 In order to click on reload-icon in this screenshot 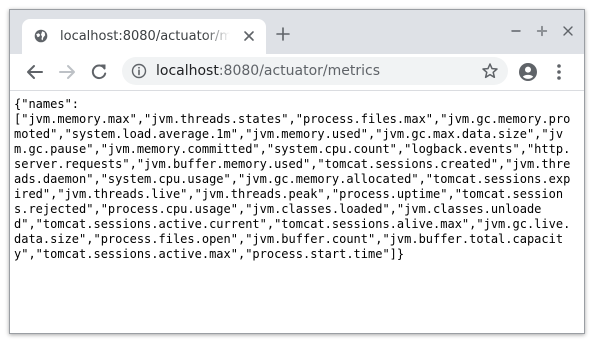, I will do `click(99, 72)`.